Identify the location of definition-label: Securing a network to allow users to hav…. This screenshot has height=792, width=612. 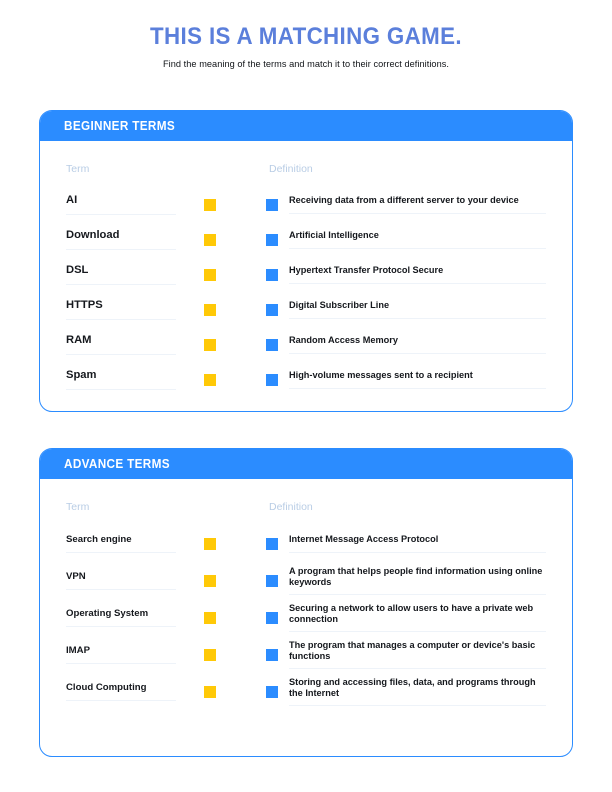
(417, 618).